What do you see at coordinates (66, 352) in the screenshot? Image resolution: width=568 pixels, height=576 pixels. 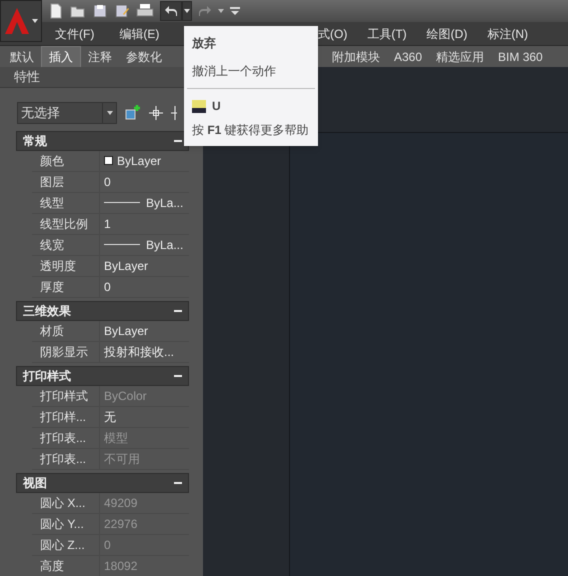 I see `property-label: 阴影显示` at bounding box center [66, 352].